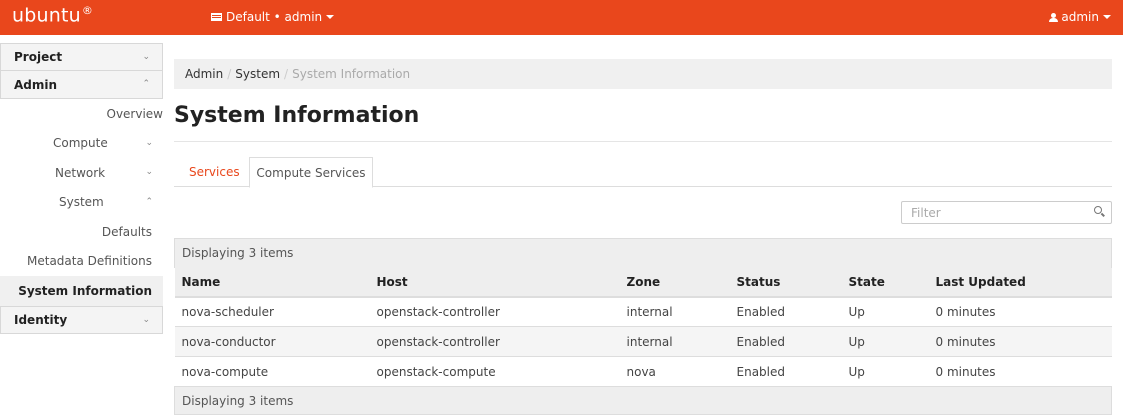 The image size is (1123, 420). Describe the element at coordinates (272, 371) in the screenshot. I see `cell-name: nova-compute` at that location.